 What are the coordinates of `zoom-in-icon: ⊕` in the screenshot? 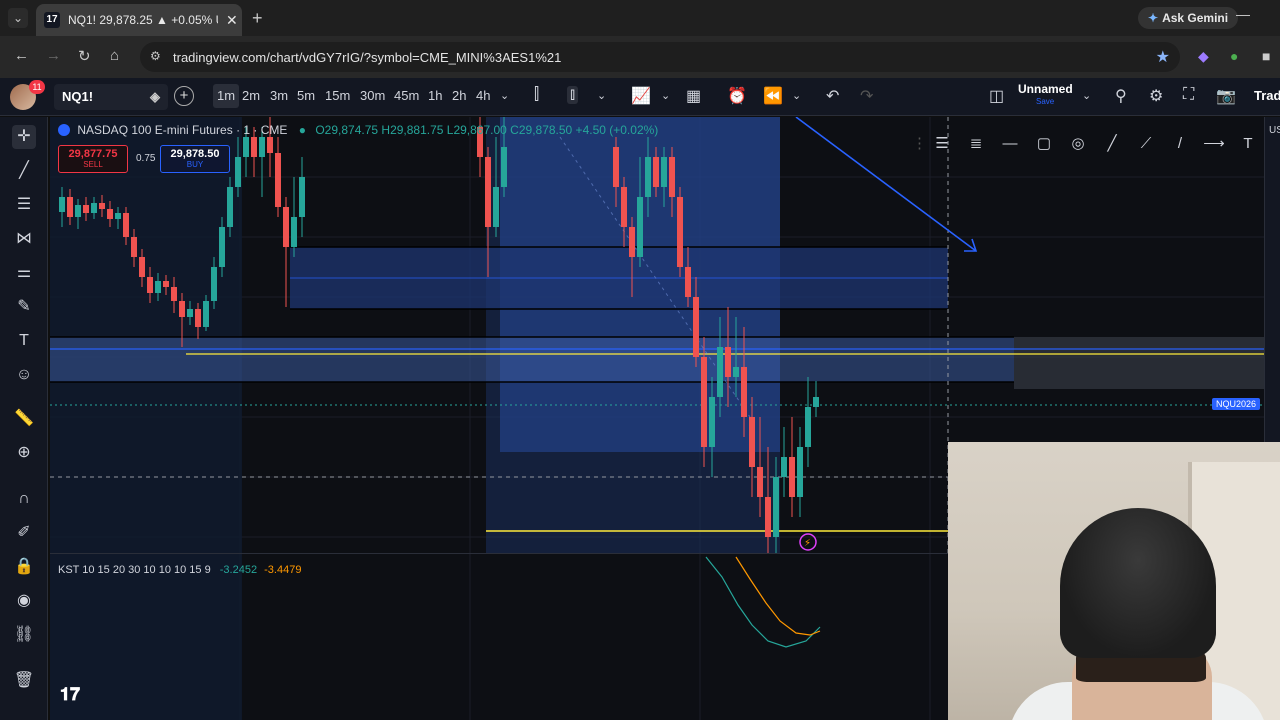 It's located at (24, 453).